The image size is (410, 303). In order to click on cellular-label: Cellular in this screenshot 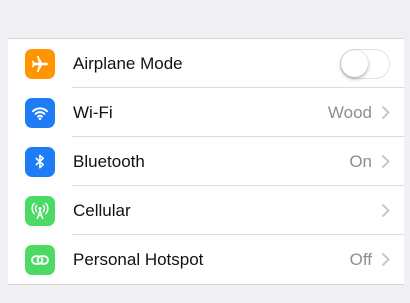, I will do `click(102, 210)`.